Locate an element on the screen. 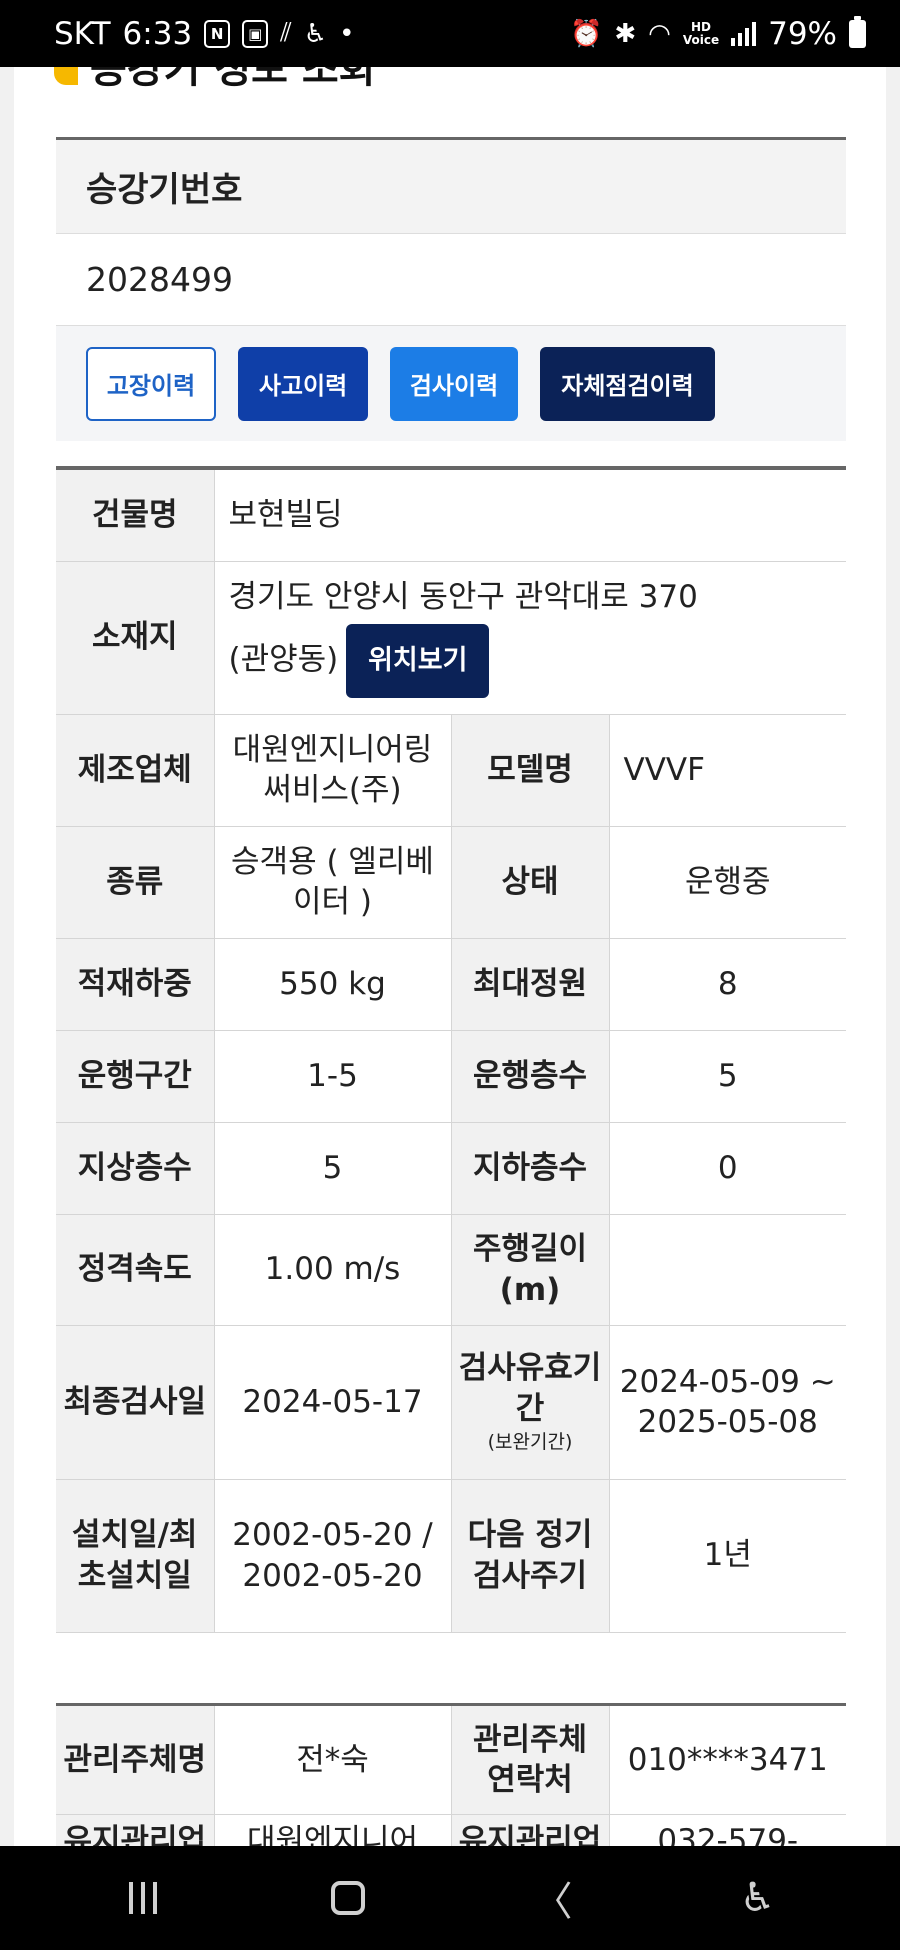 This screenshot has height=1950, width=900. section-label: 운행구간 is located at coordinates (135, 1076).